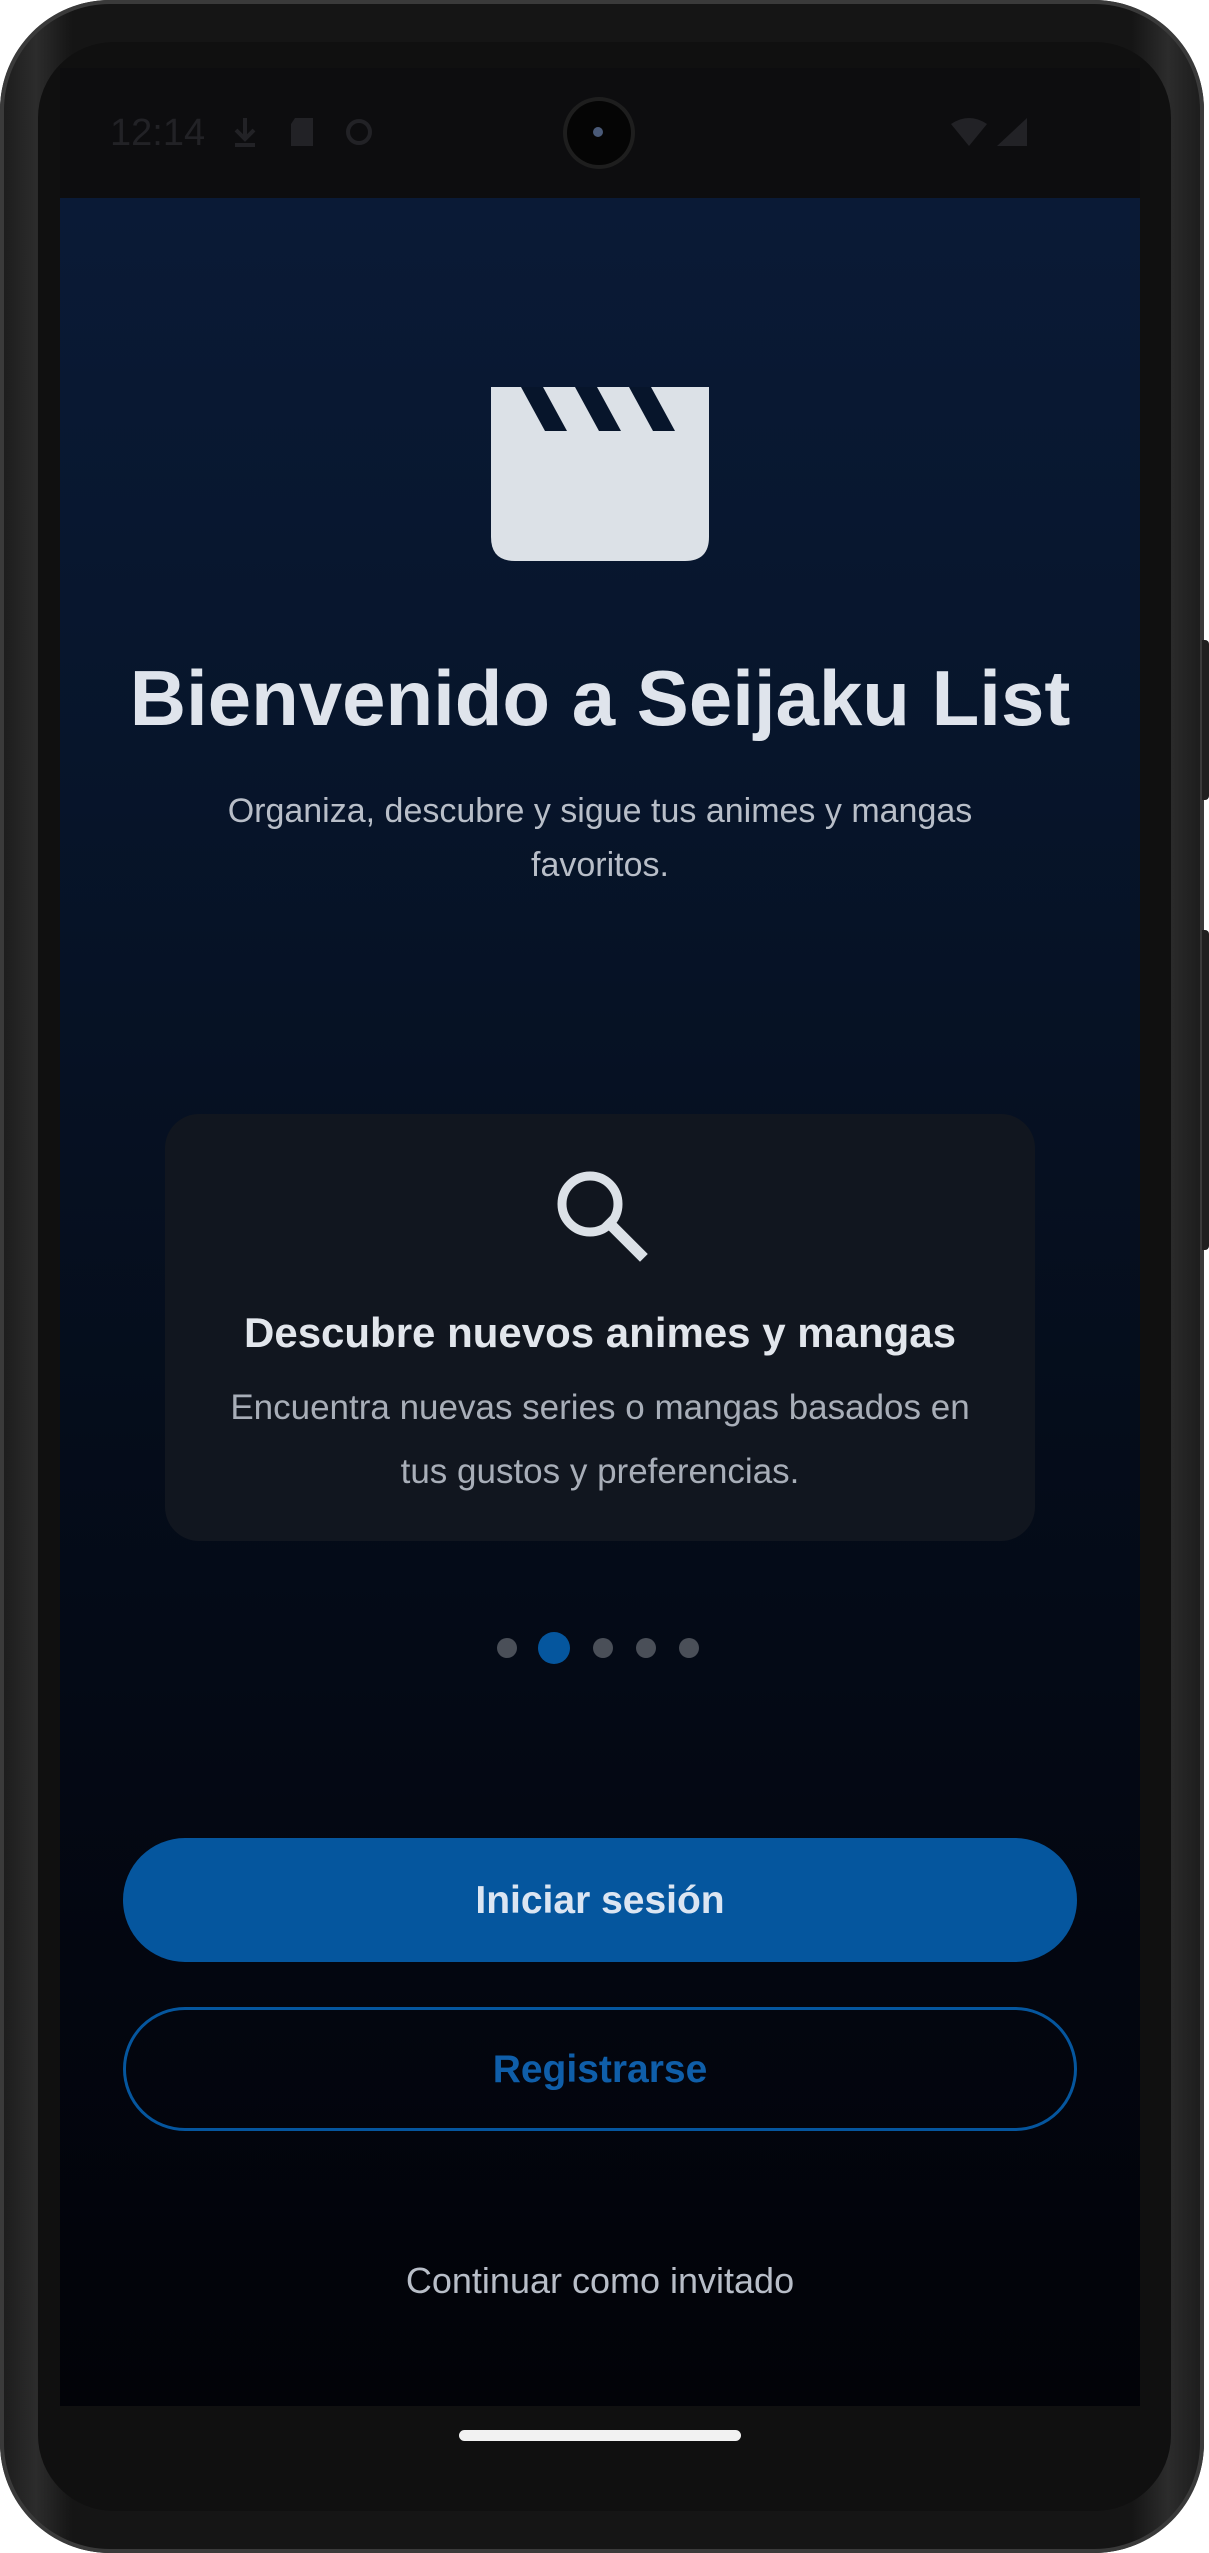  What do you see at coordinates (359, 132) in the screenshot?
I see `sync-icon` at bounding box center [359, 132].